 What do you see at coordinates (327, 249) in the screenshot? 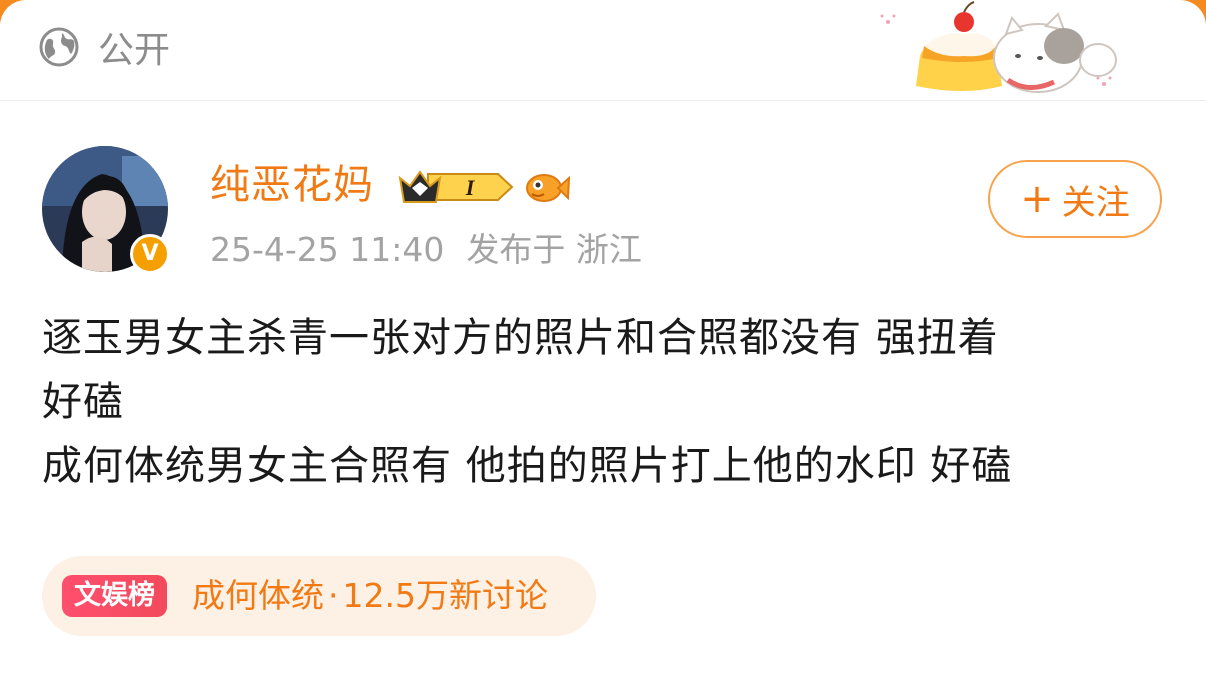
I see `post-timestamp: 25-4-25 11:40` at bounding box center [327, 249].